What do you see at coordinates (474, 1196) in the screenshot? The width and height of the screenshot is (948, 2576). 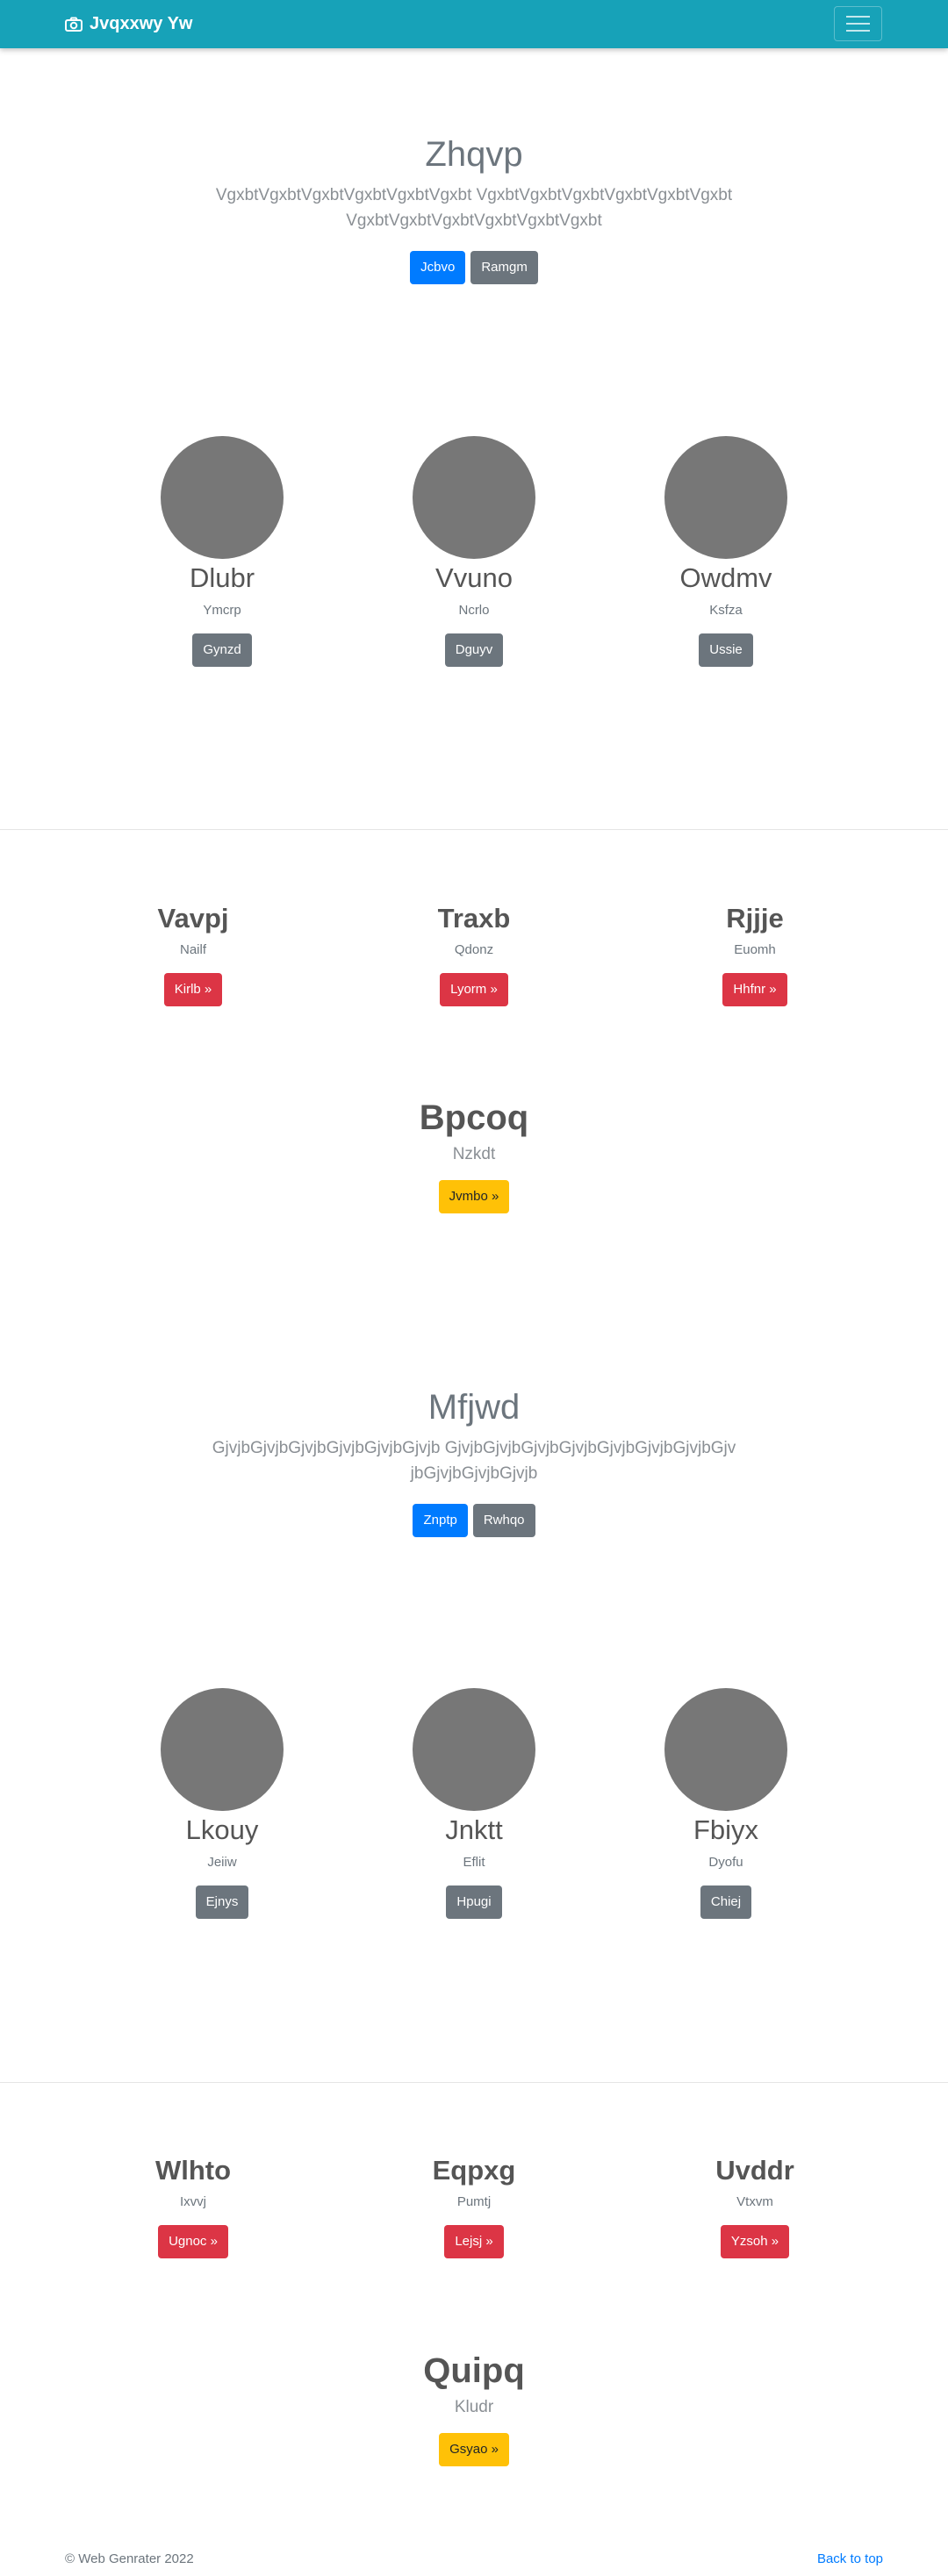 I see `highlight-button: Jvmbo »` at bounding box center [474, 1196].